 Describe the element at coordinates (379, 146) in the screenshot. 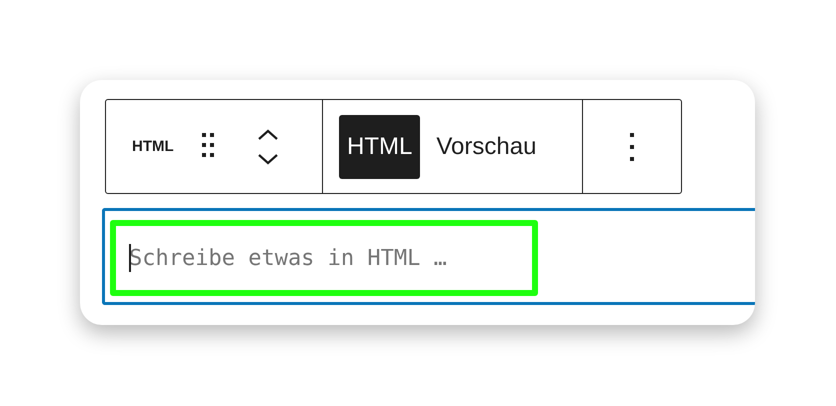

I see `mode-tab: HTML` at that location.